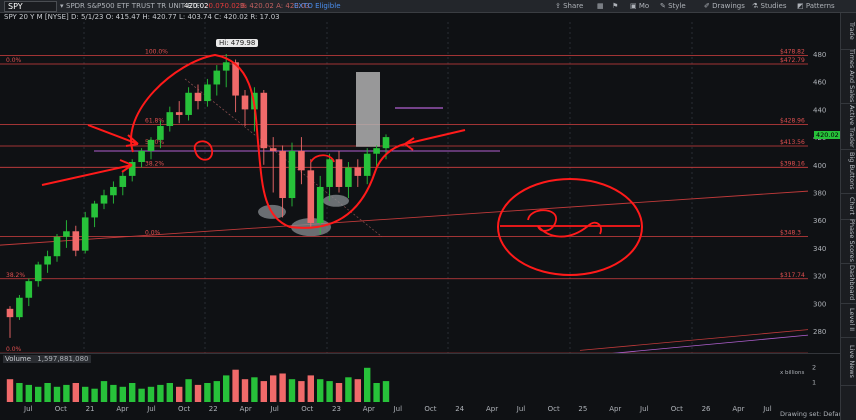 Image resolution: width=856 pixels, height=420 pixels. What do you see at coordinates (156, 52) in the screenshot?
I see `fib-level-label: 100.0%` at bounding box center [156, 52].